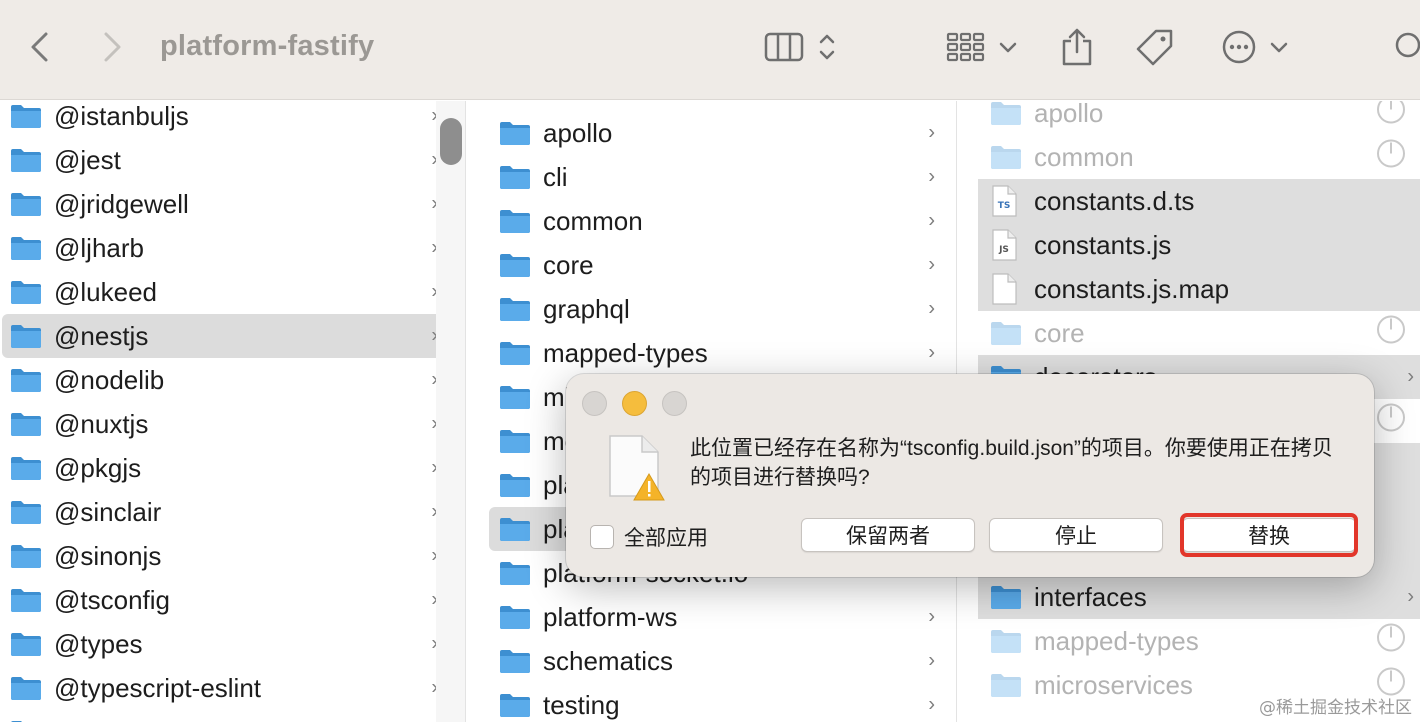 Image resolution: width=1420 pixels, height=722 pixels. I want to click on forward-icon, so click(112, 47).